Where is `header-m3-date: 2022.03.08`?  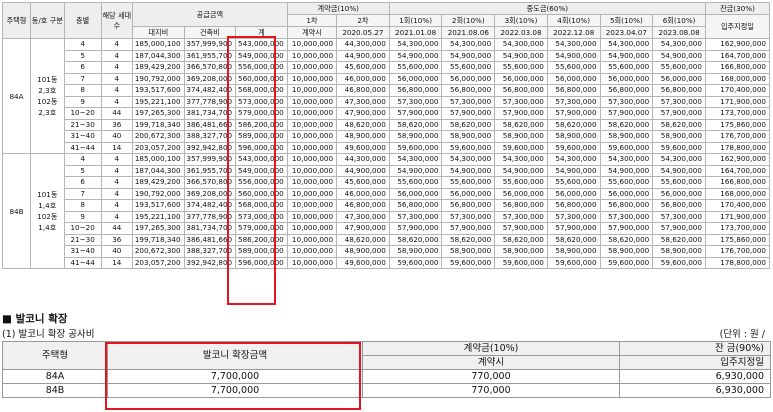 header-m3-date: 2022.03.08 is located at coordinates (521, 32).